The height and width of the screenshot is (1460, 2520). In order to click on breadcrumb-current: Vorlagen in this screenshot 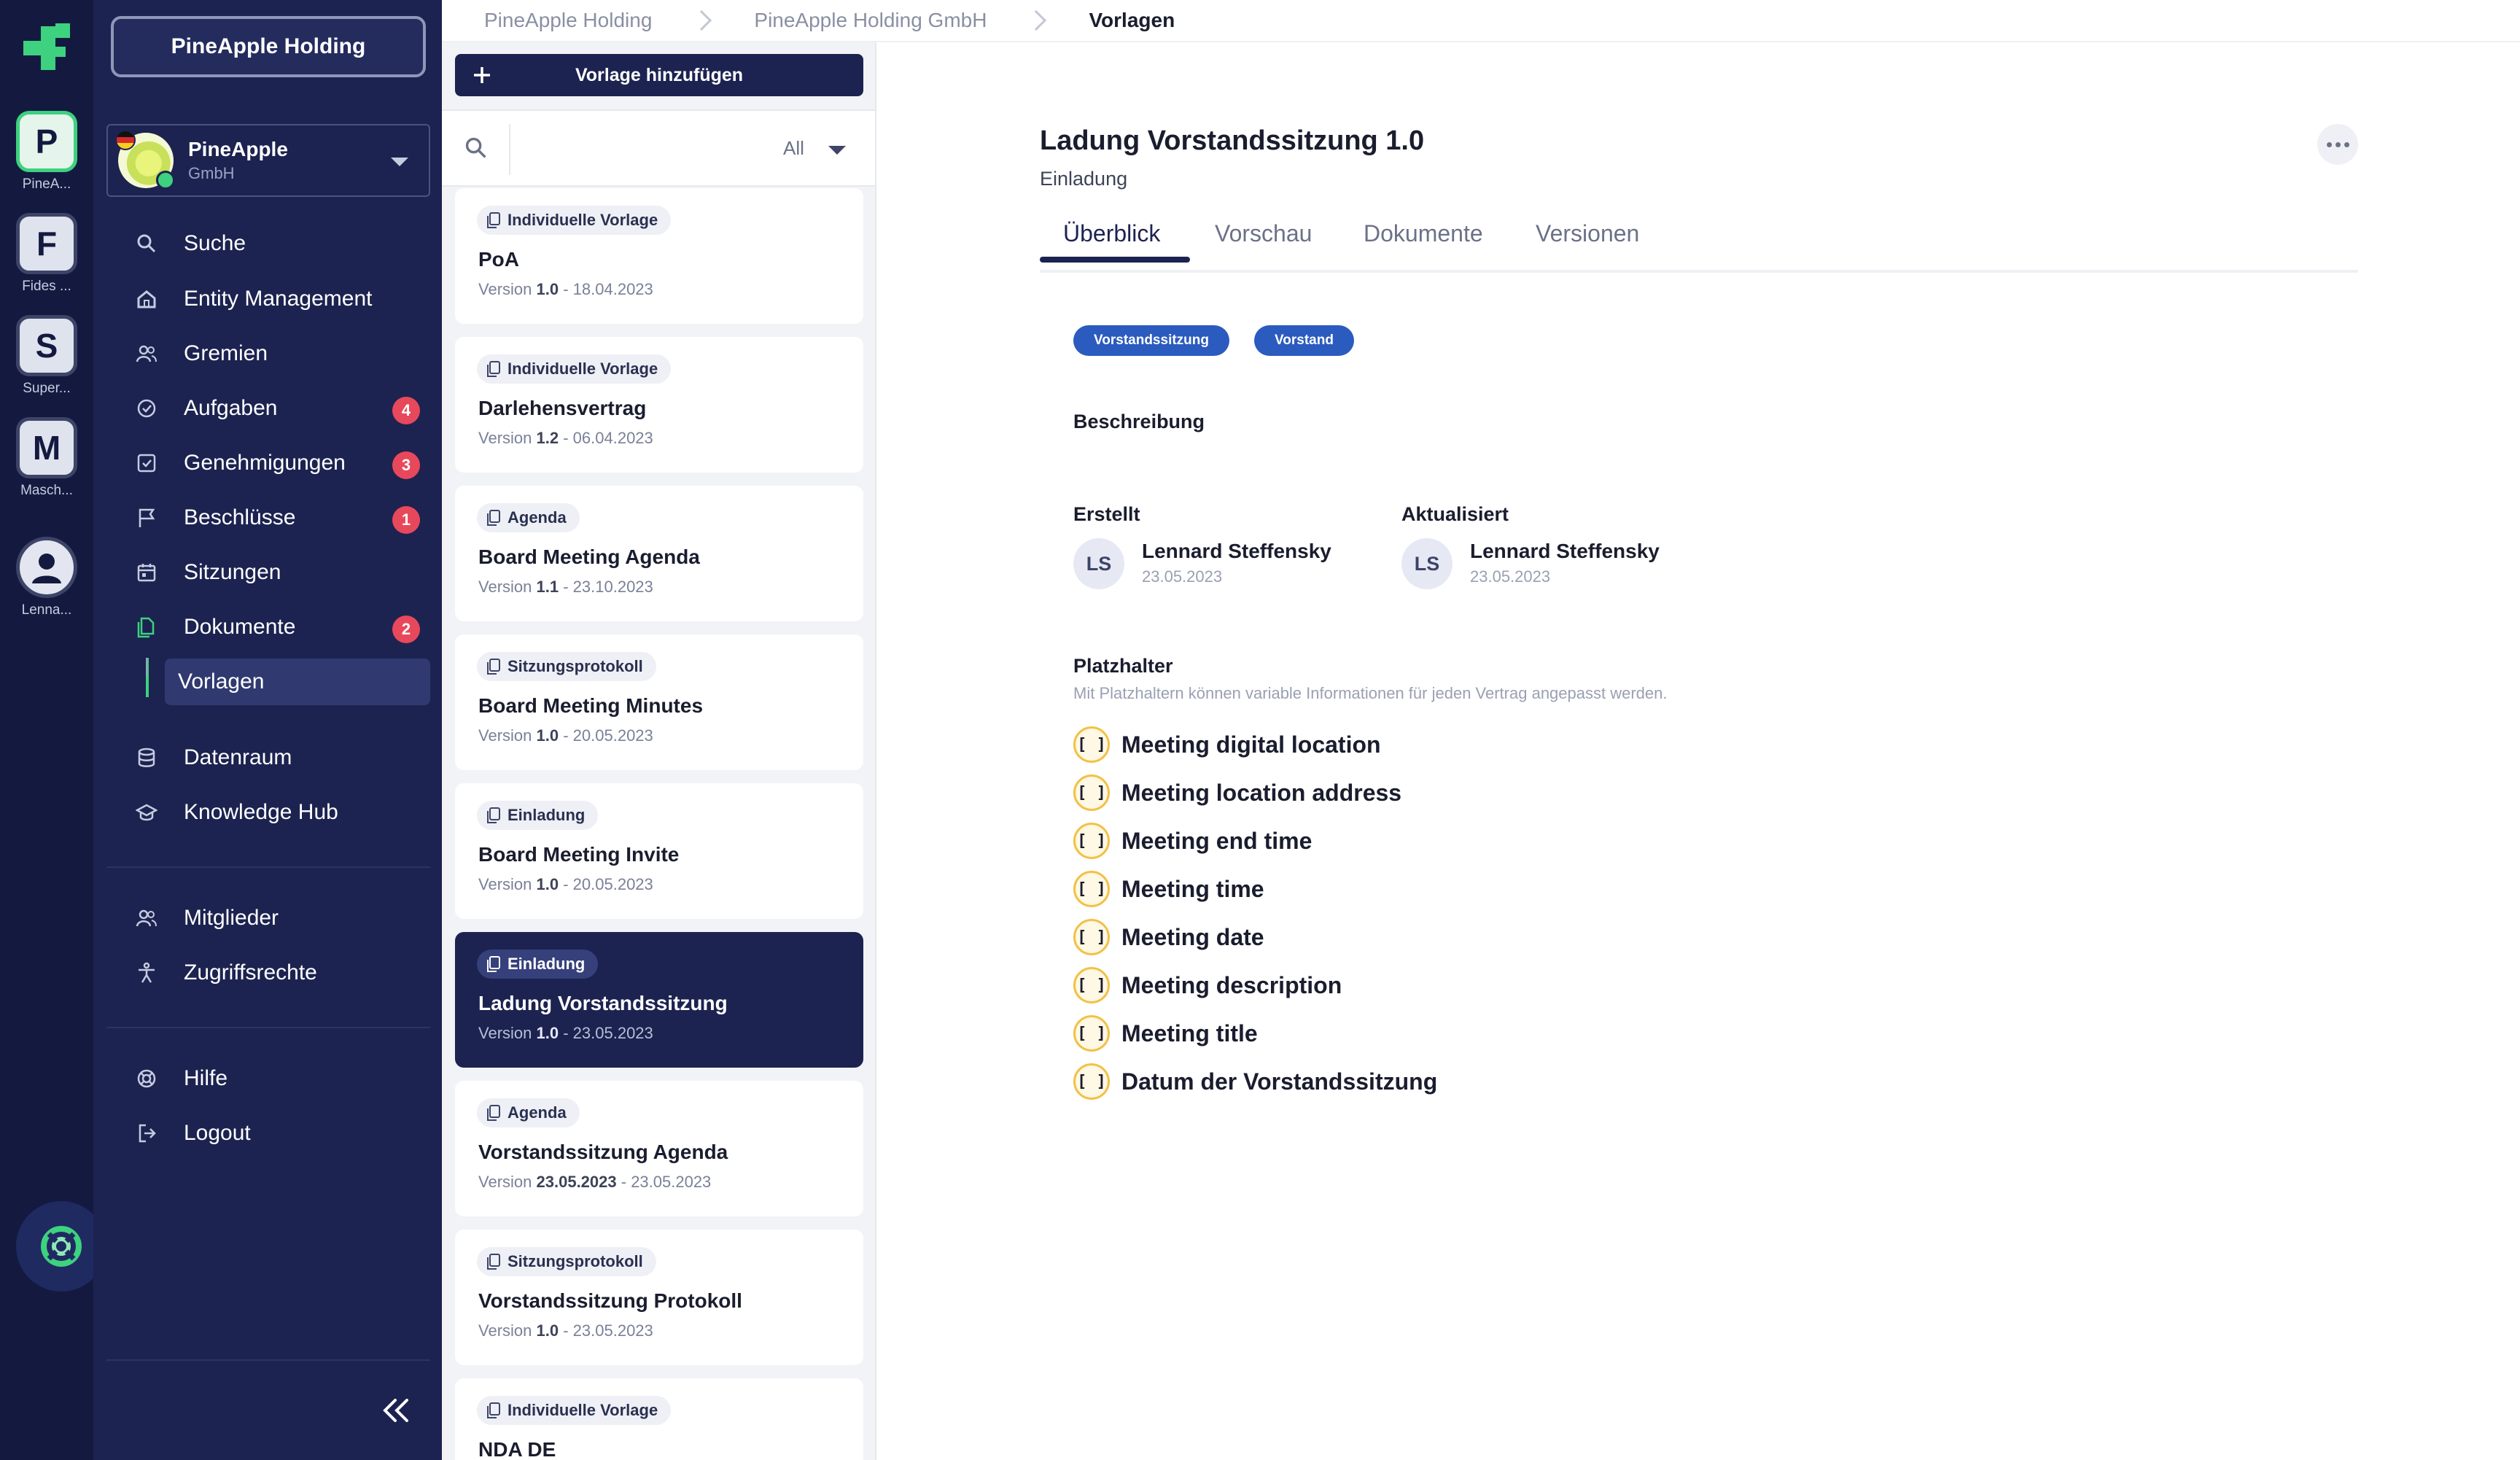, I will do `click(1132, 20)`.